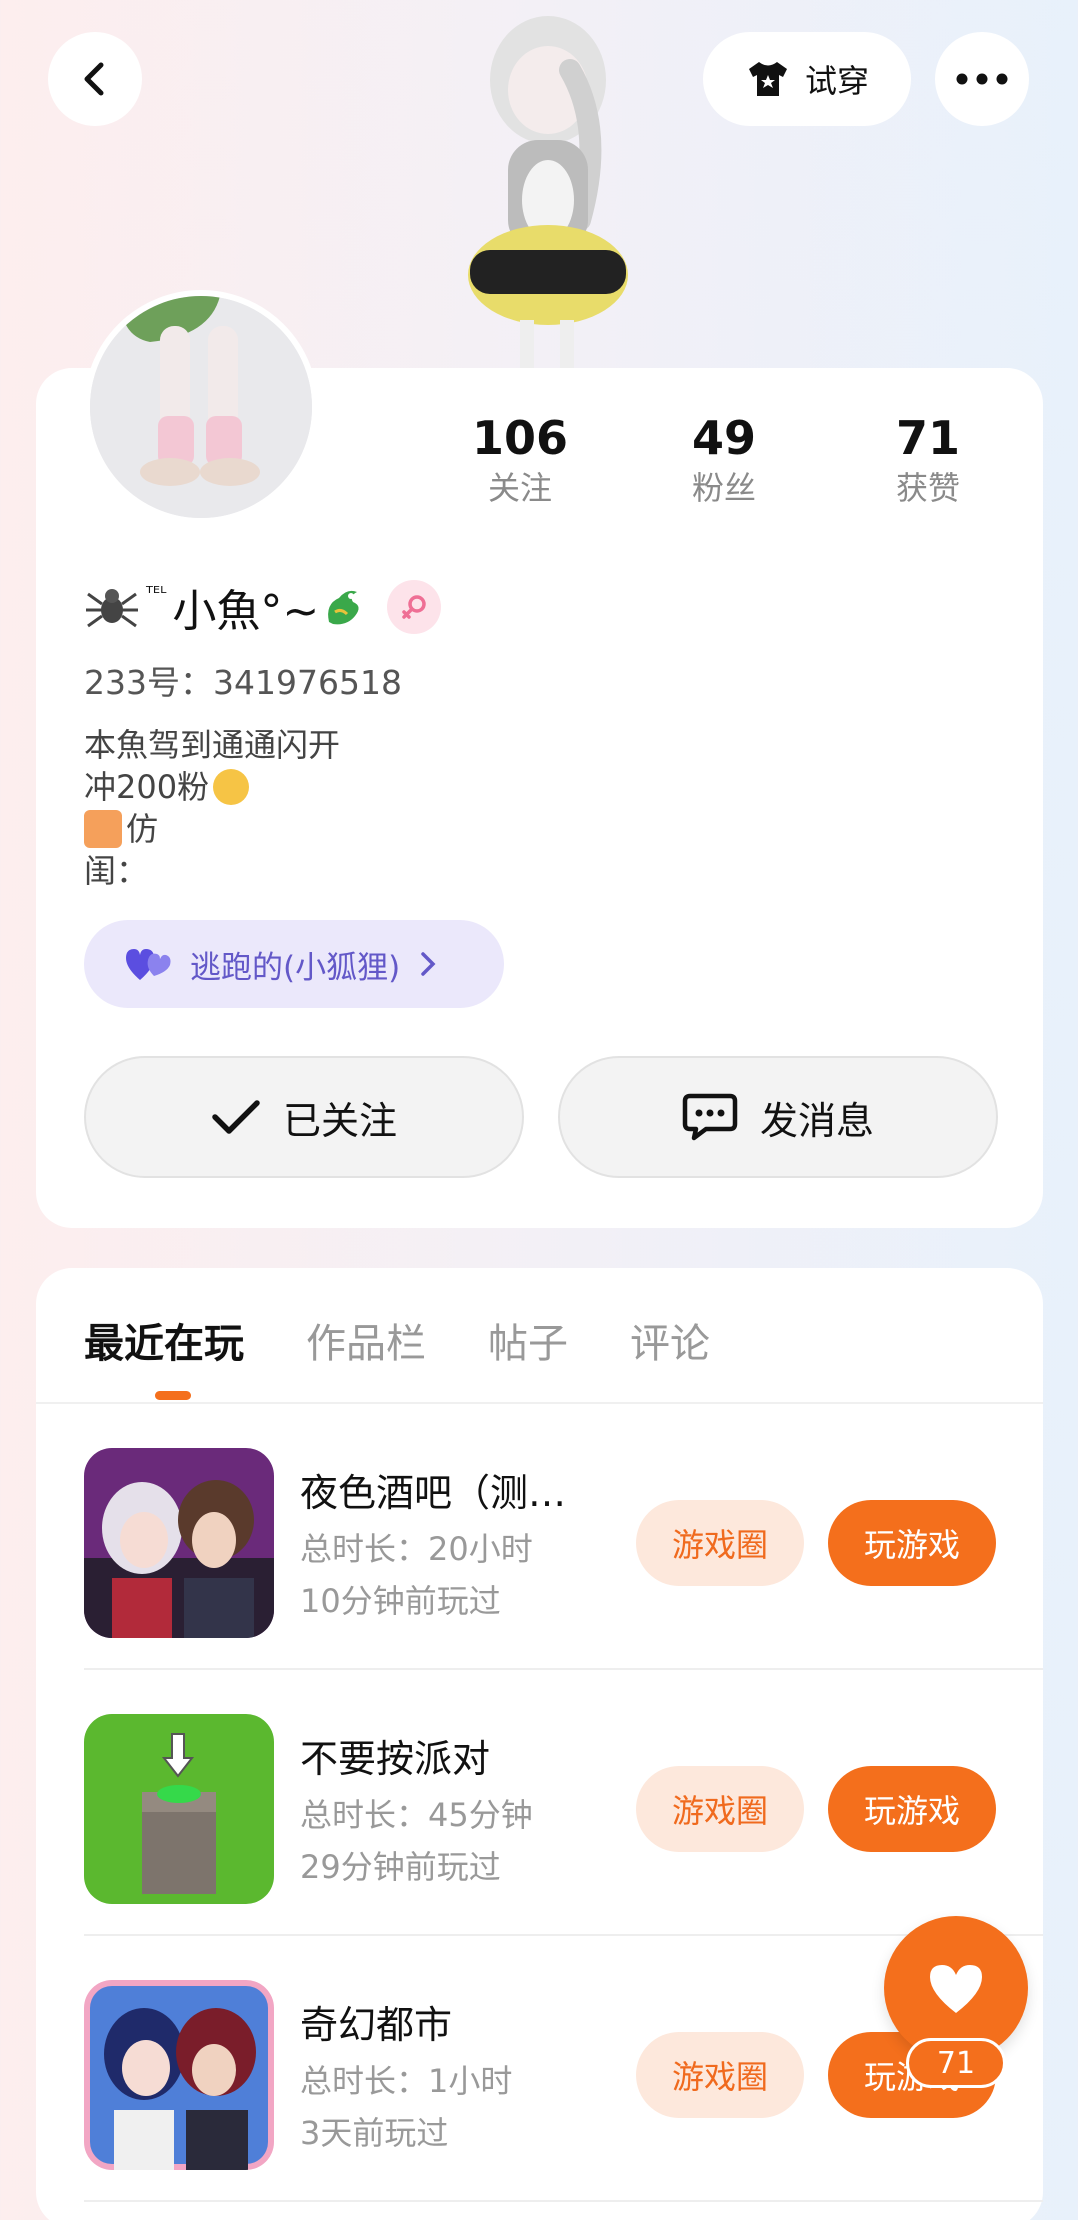 This screenshot has height=2220, width=1078. Describe the element at coordinates (956, 2063) in the screenshot. I see `like-count-badge: 71` at that location.